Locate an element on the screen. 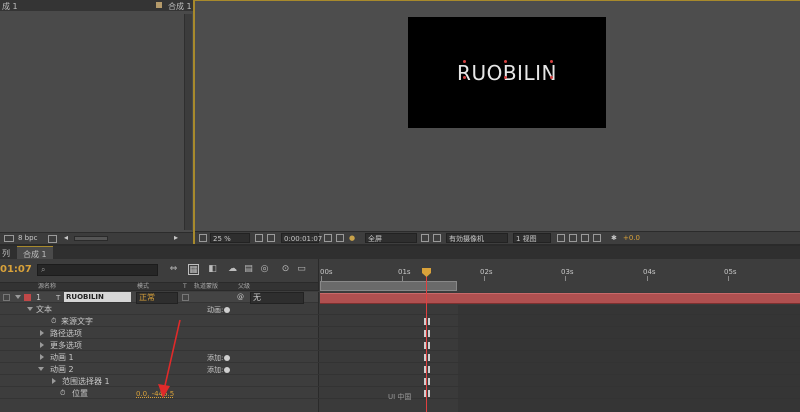  exposure-value: +0.0 is located at coordinates (631, 238).